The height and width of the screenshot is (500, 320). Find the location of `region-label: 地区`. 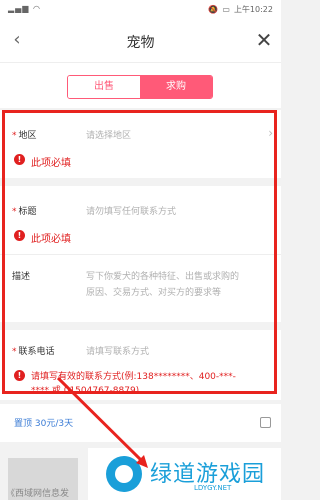

region-label: 地区 is located at coordinates (27, 136).